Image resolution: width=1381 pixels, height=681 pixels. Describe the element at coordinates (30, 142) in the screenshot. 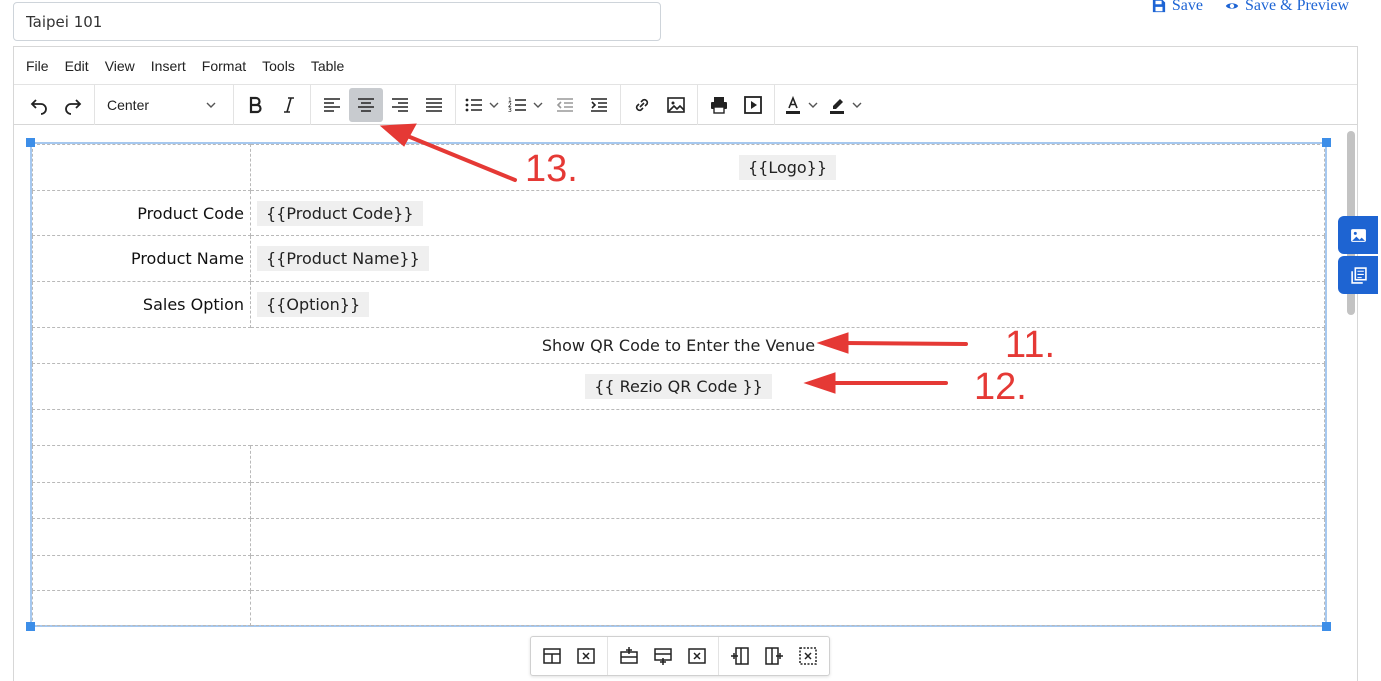

I see `resize-handle-top-left` at that location.